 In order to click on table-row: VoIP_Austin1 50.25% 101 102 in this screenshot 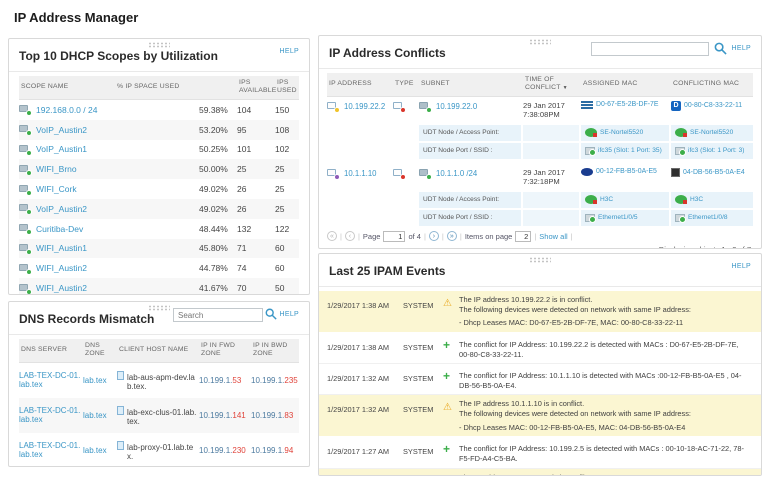, I will do `click(159, 150)`.